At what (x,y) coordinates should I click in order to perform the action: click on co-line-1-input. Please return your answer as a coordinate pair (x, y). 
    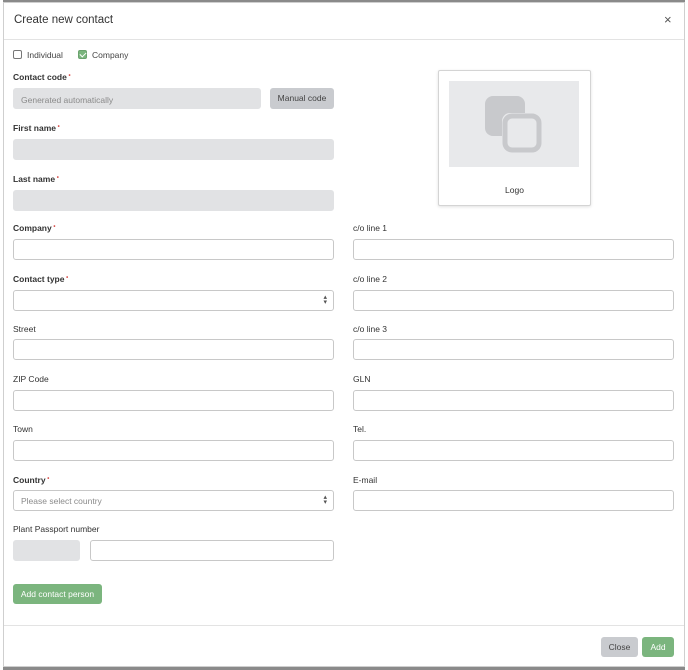
    Looking at the image, I should click on (513, 249).